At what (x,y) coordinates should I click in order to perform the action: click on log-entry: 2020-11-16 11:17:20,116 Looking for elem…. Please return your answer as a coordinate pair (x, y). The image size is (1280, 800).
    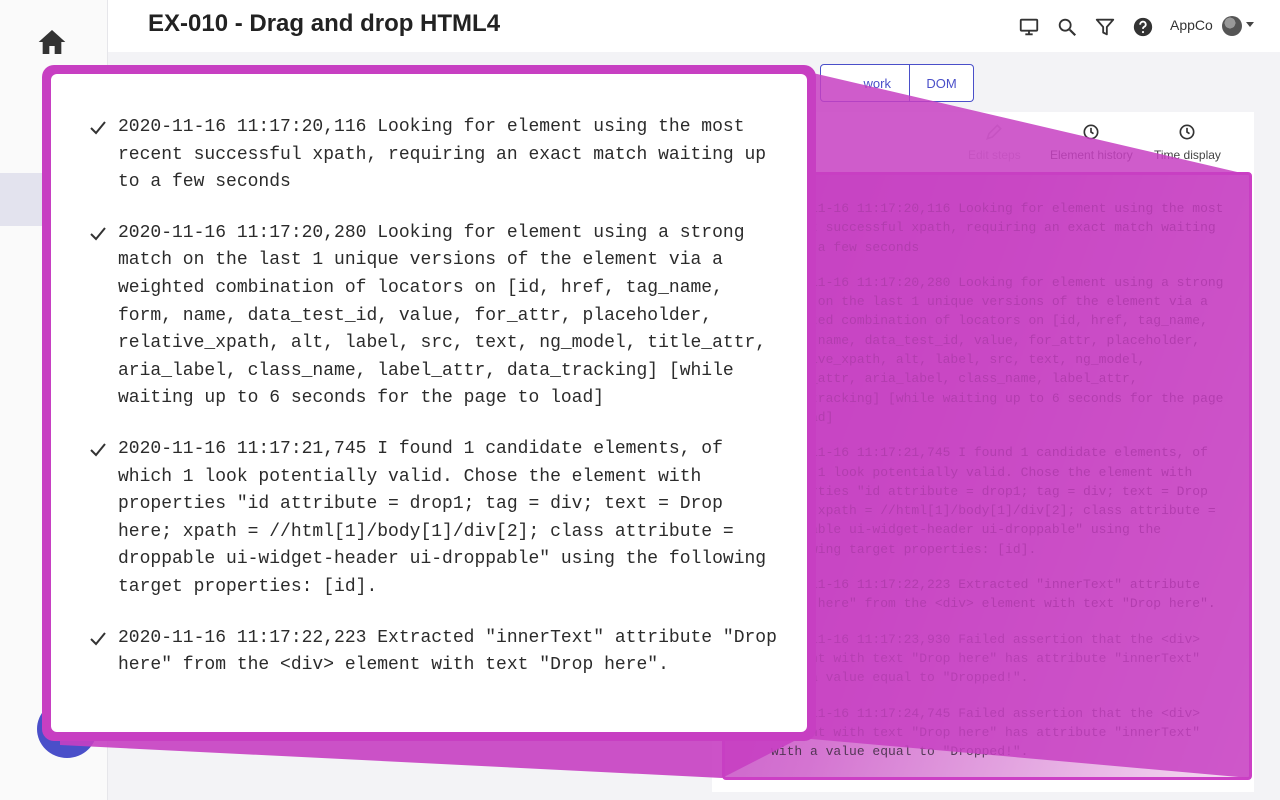
    Looking at the image, I should click on (434, 155).